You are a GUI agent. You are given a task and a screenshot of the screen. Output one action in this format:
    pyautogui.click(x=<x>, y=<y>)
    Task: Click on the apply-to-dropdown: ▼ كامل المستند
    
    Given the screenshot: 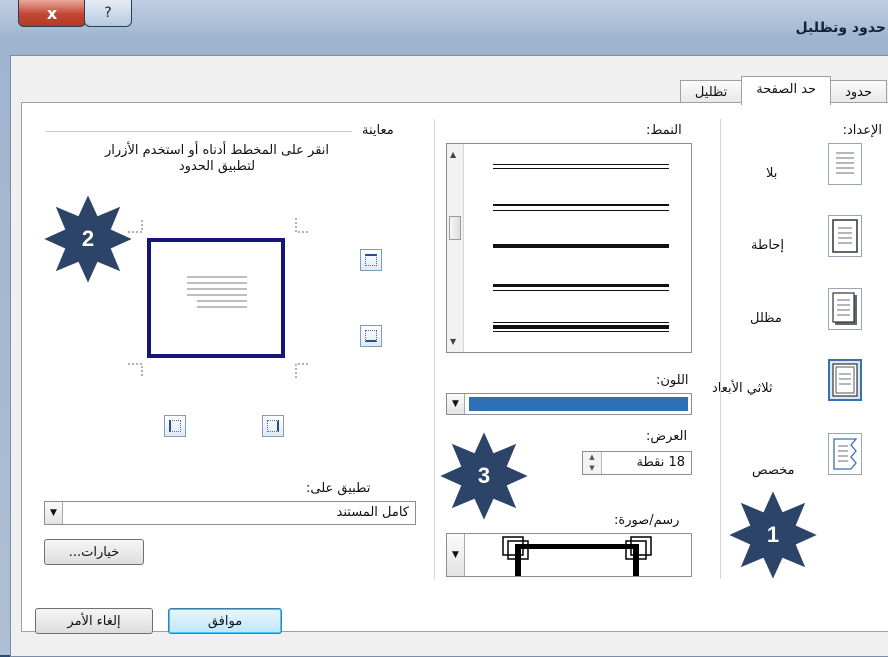 What is the action you would take?
    pyautogui.click(x=230, y=513)
    